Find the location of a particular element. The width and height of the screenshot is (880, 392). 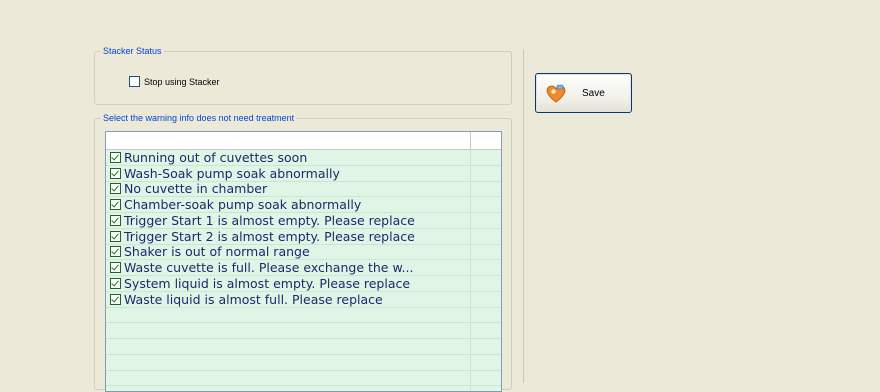

warning-list-item: Running out of cuvettes soon is located at coordinates (303, 158).